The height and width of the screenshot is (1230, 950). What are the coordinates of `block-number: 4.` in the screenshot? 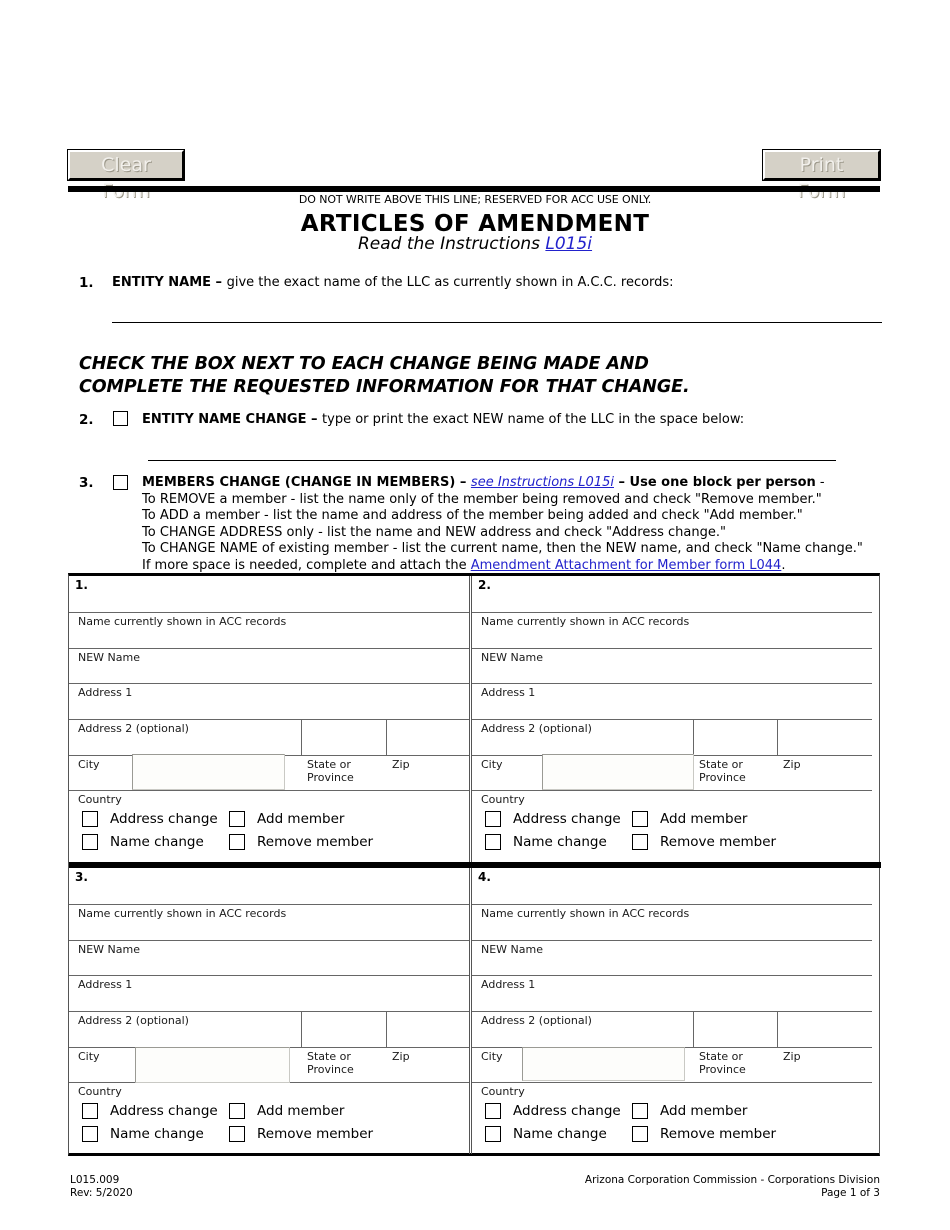 It's located at (484, 877).